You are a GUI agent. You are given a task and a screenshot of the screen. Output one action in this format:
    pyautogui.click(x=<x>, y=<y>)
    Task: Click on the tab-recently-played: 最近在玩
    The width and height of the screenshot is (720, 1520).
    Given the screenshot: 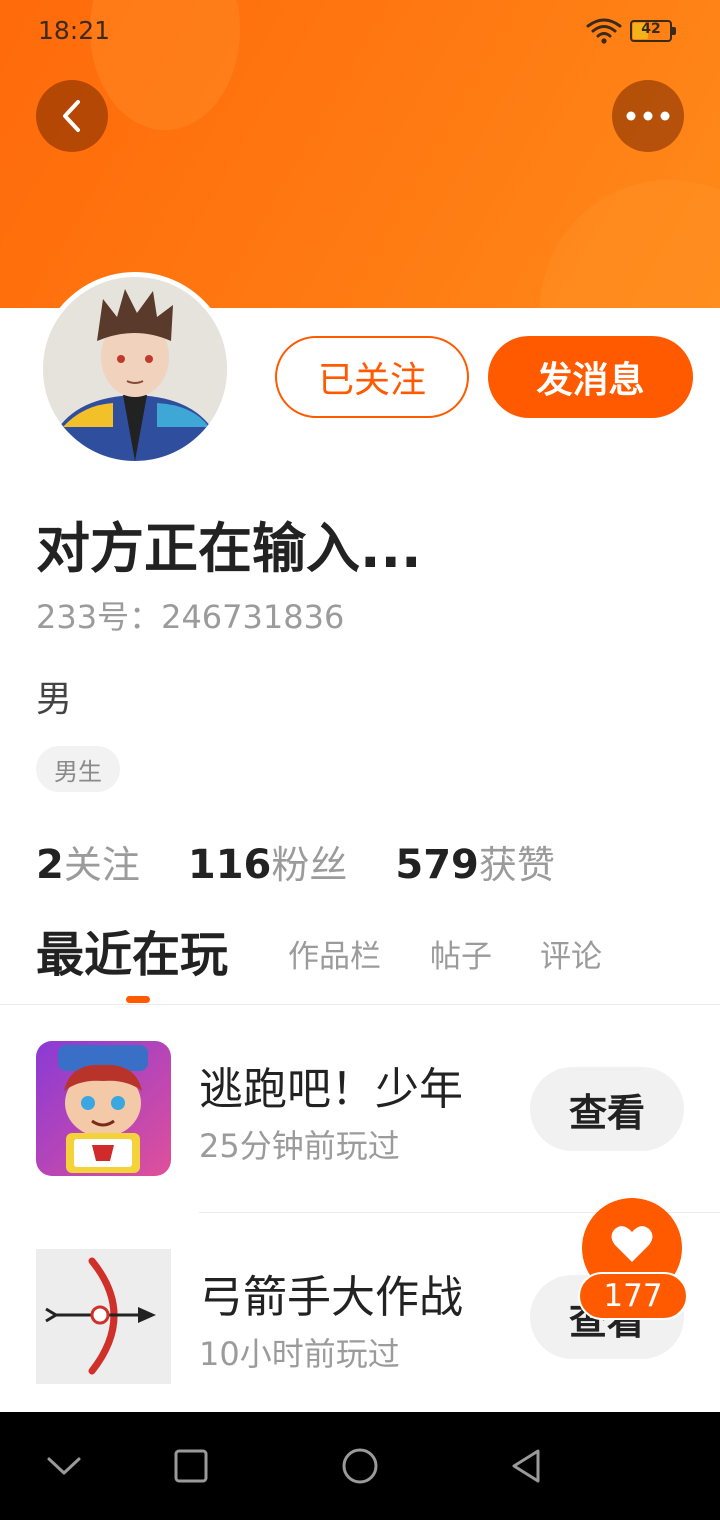 What is the action you would take?
    pyautogui.click(x=132, y=955)
    